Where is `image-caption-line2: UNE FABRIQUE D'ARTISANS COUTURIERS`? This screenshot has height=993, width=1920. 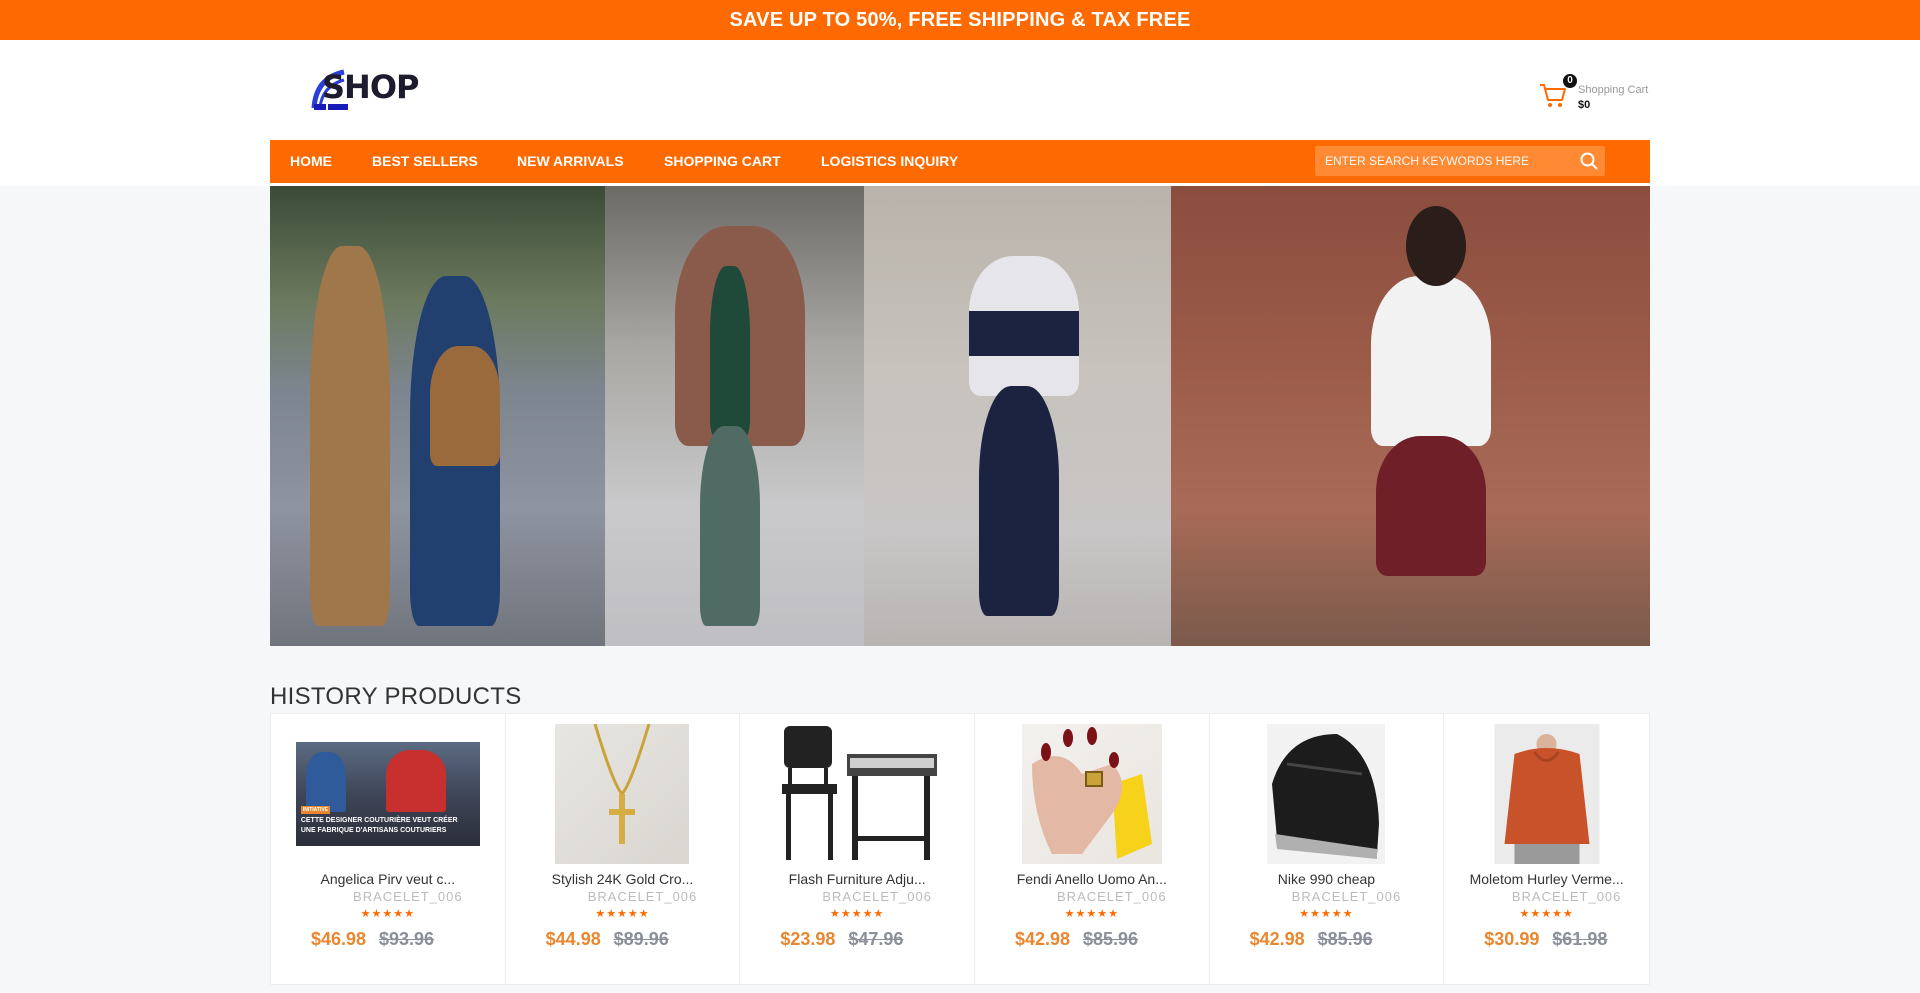
image-caption-line2: UNE FABRIQUE D'ARTISANS COUTURIERS is located at coordinates (373, 830).